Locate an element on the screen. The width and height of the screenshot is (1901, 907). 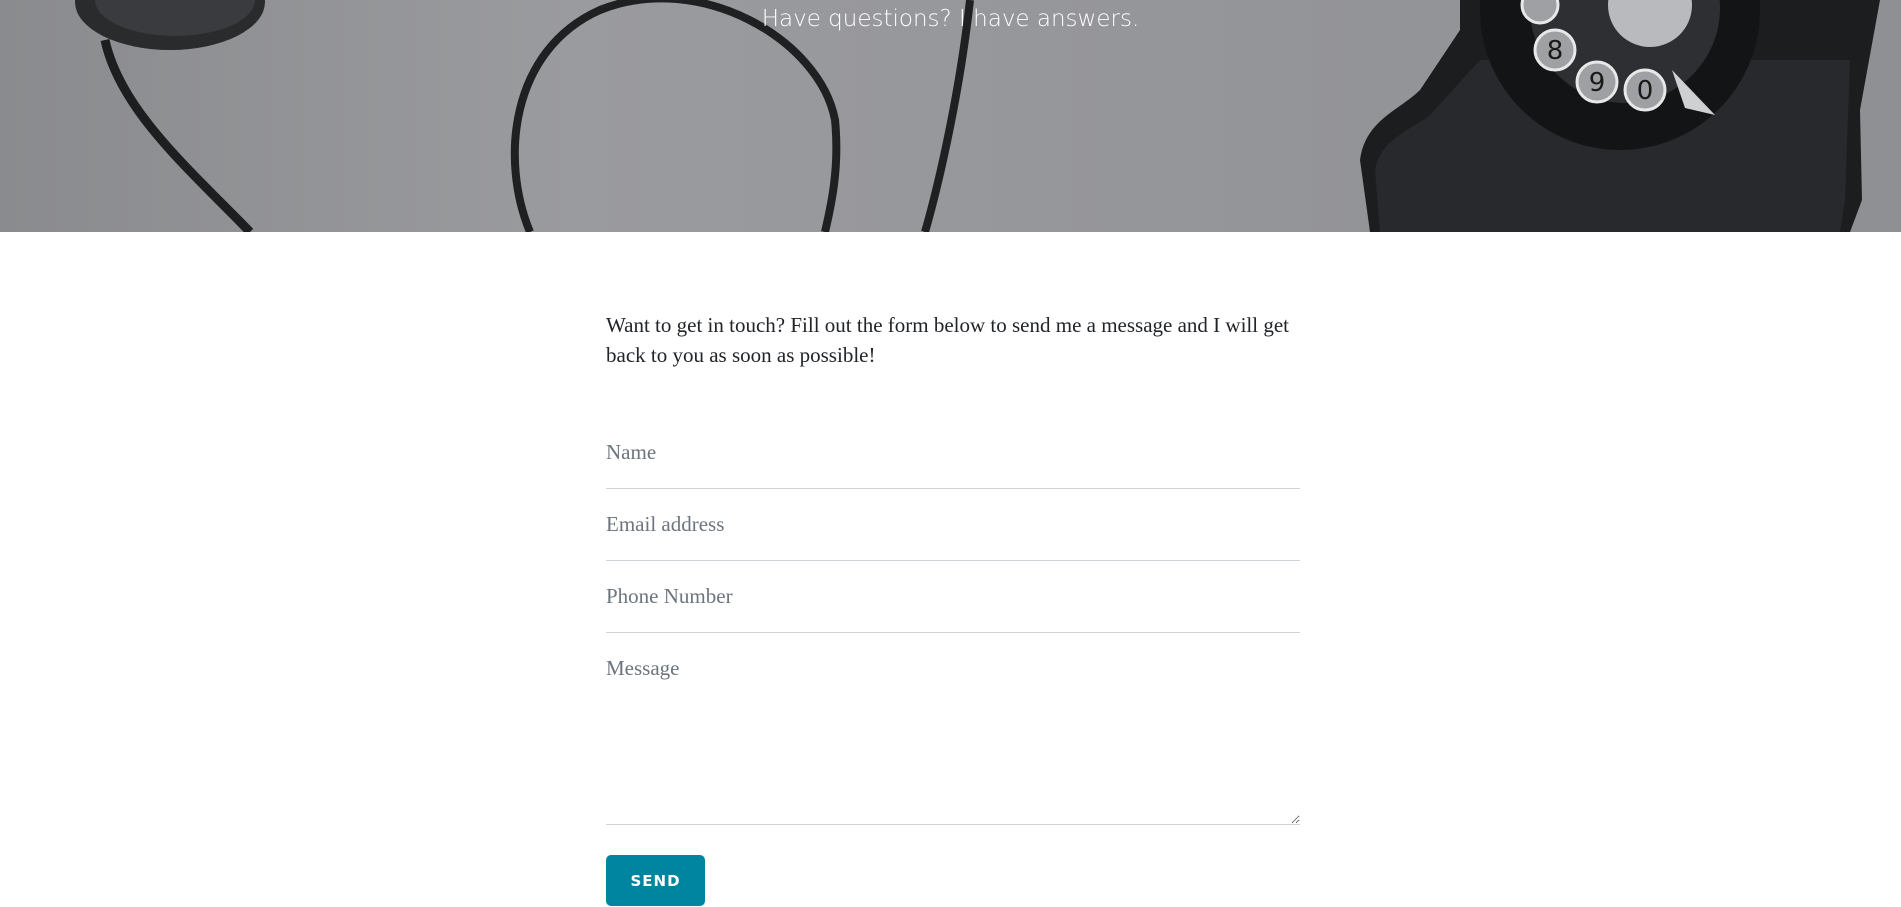
email-input is located at coordinates (953, 525).